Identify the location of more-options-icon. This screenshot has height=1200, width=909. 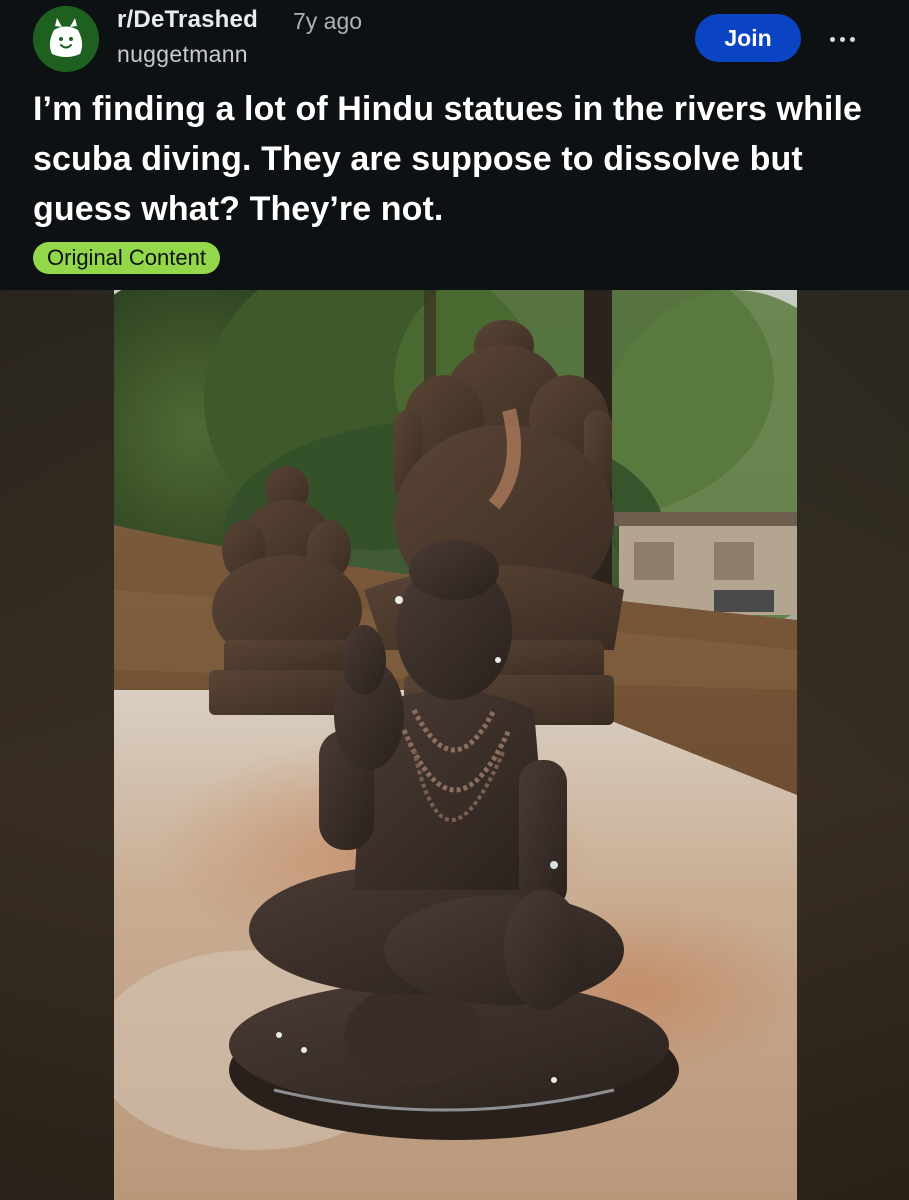
(842, 39).